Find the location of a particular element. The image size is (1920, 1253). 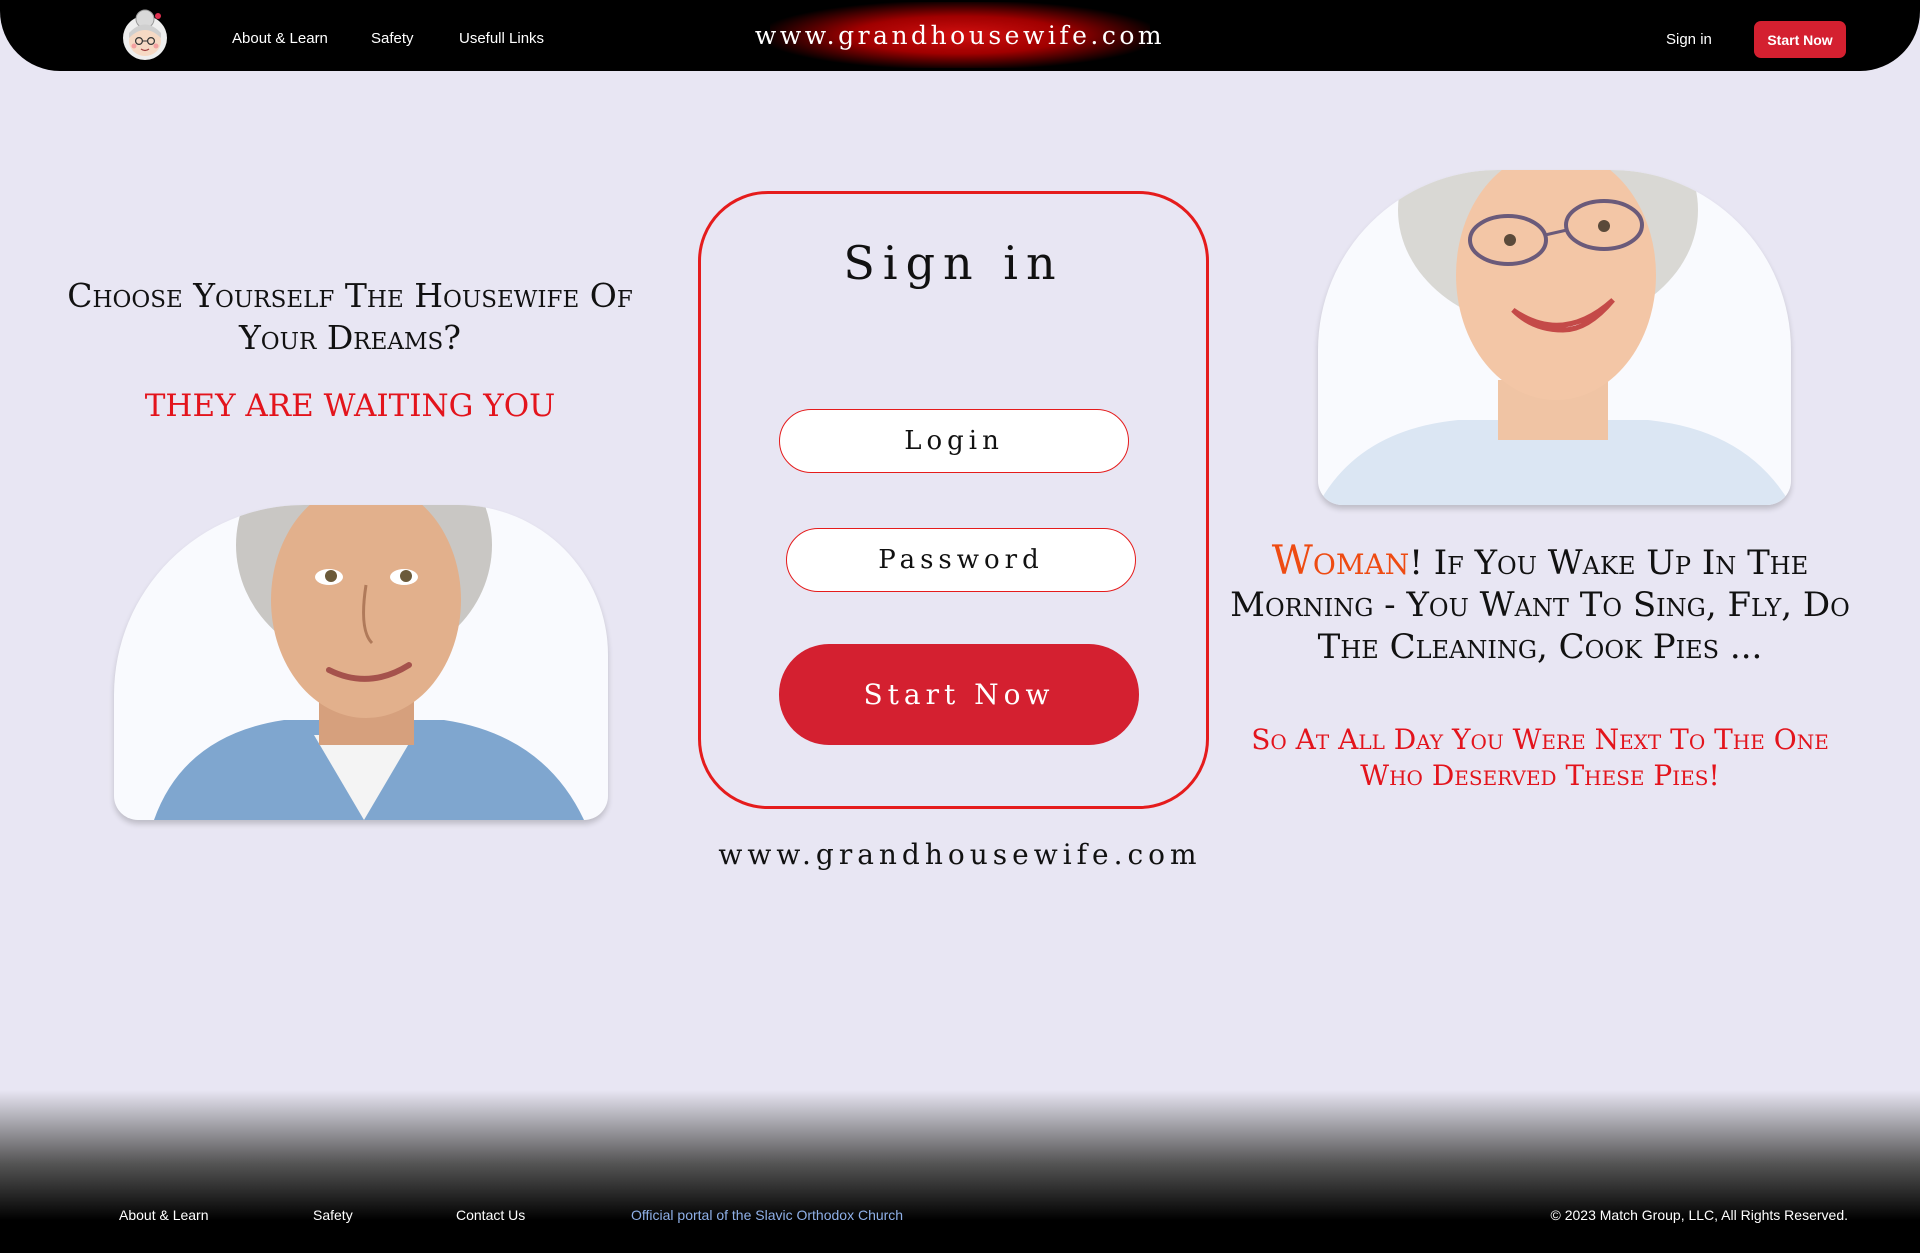

nav-useful-links: Usefull Links is located at coordinates (501, 38).